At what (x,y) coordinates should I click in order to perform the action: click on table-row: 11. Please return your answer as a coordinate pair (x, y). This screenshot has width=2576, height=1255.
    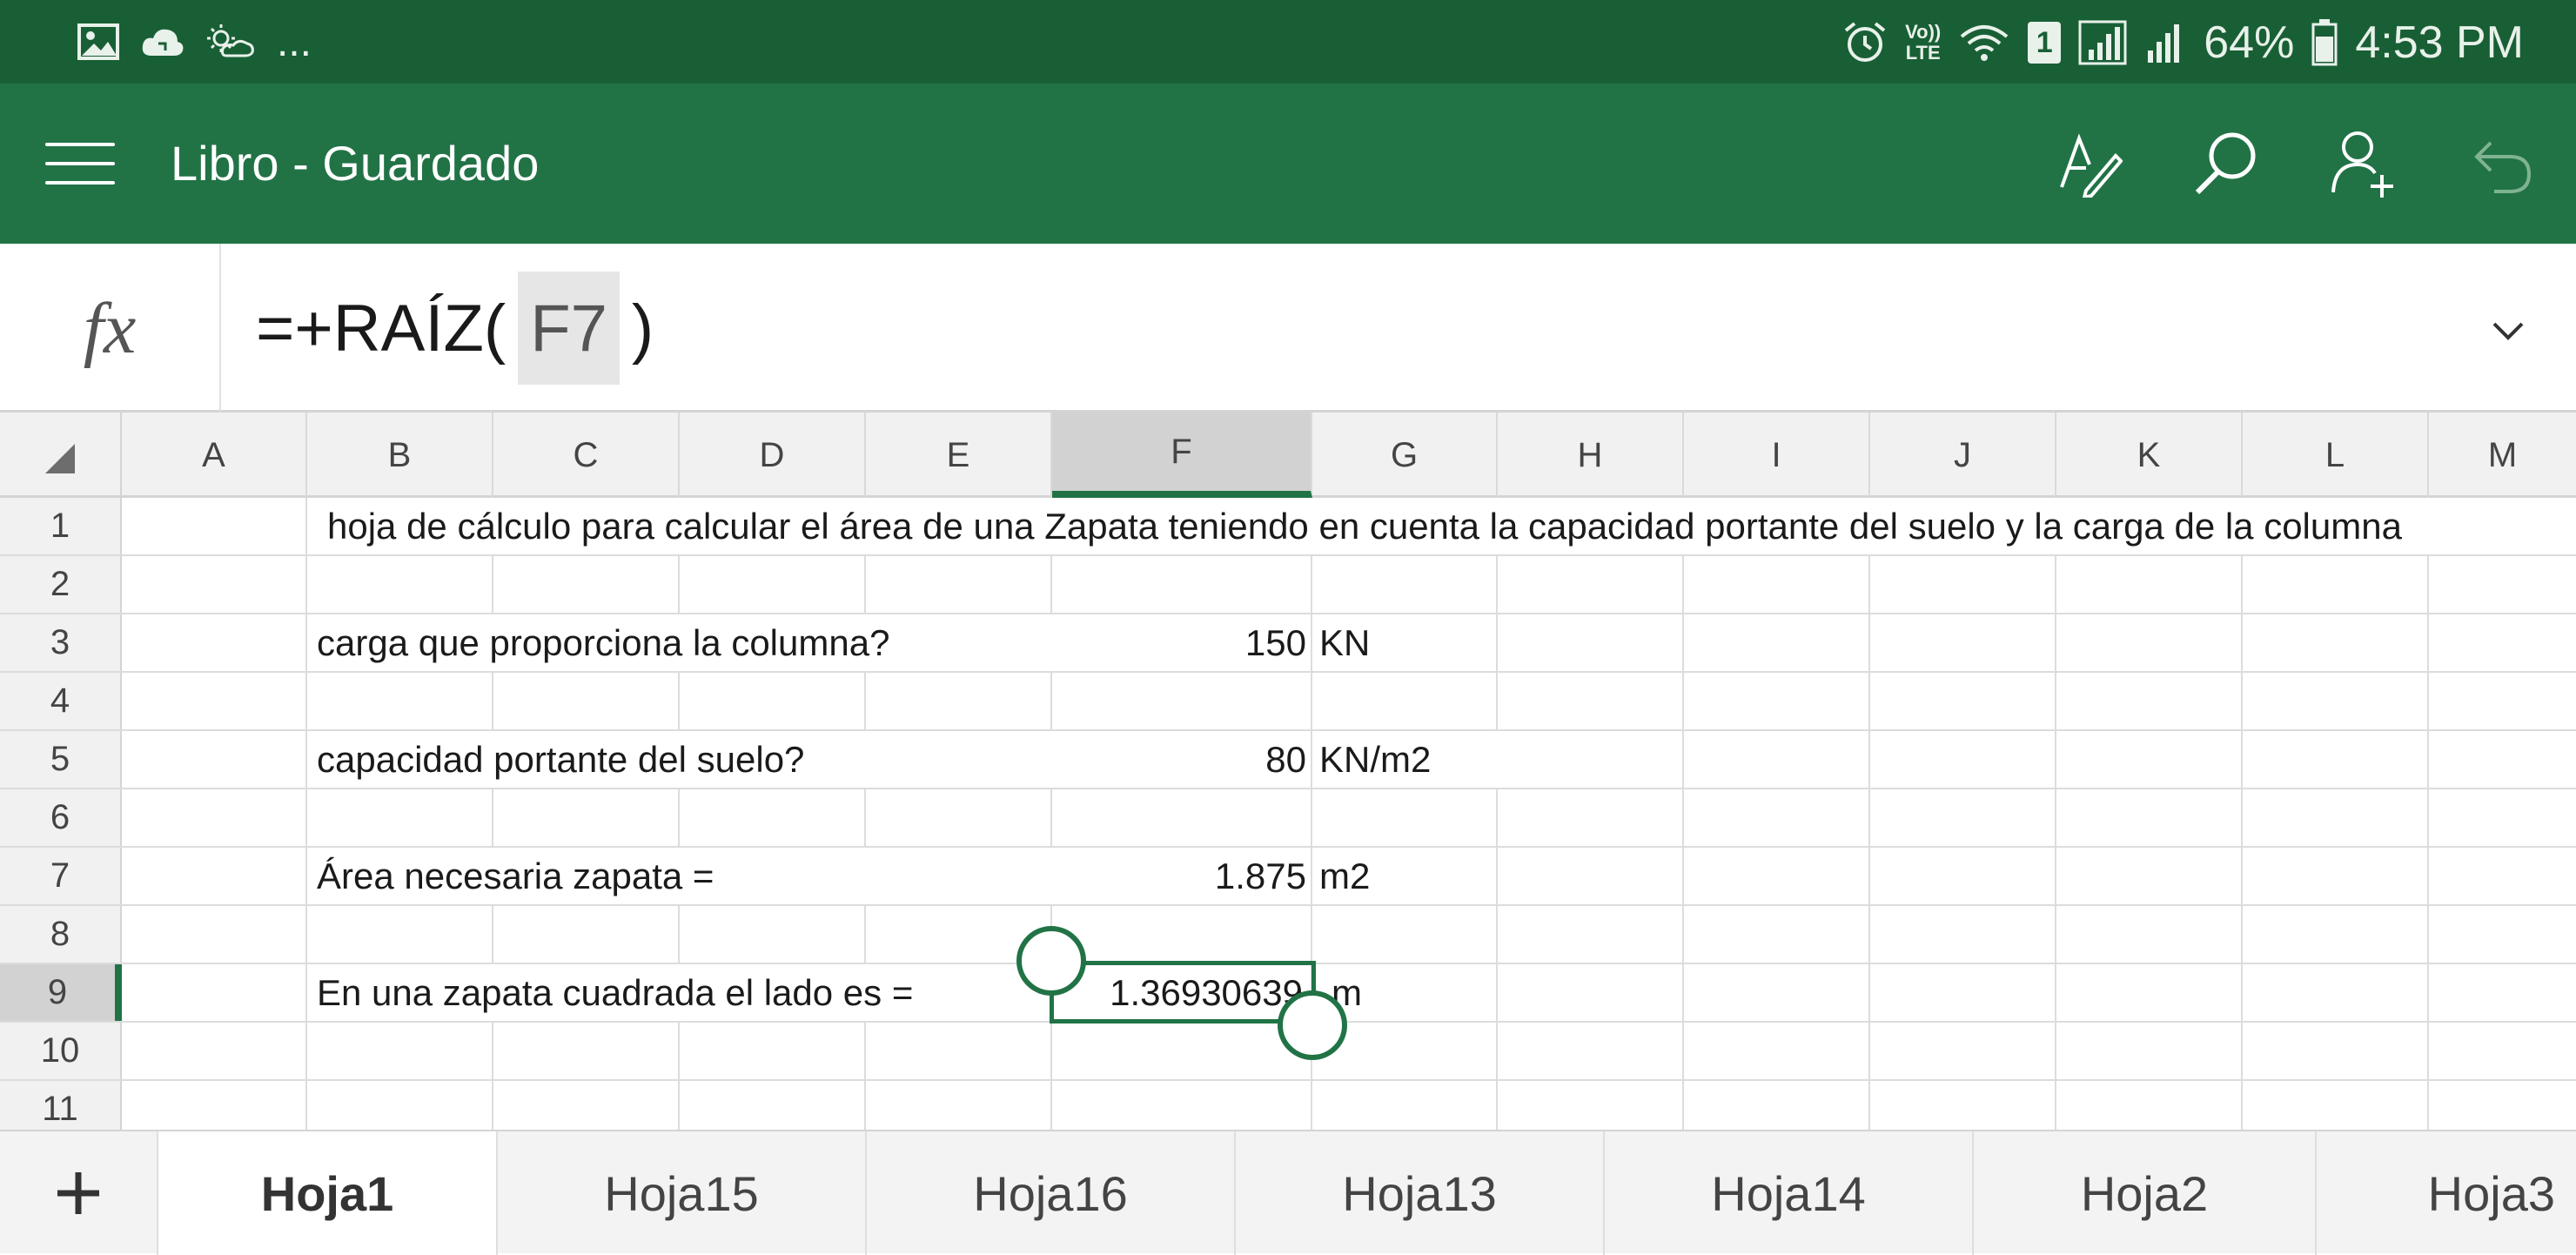
    Looking at the image, I should click on (1288, 1105).